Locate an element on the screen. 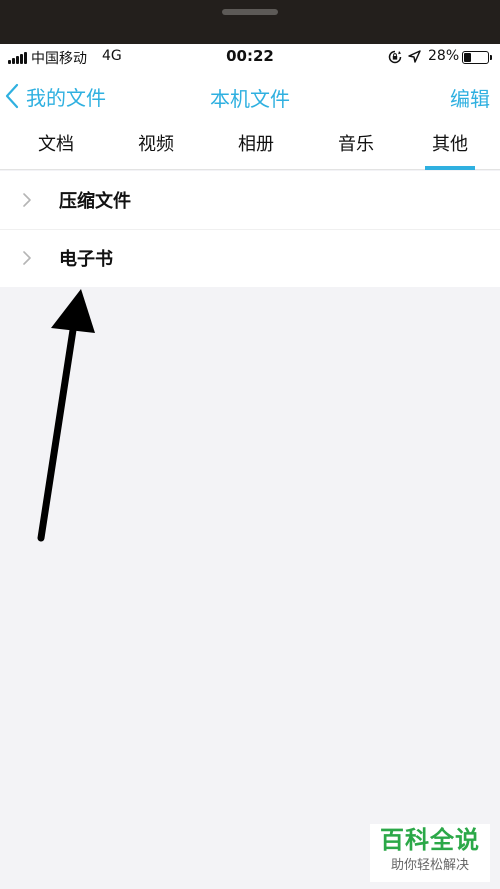 The image size is (500, 889). edit-button: 编辑 is located at coordinates (470, 97).